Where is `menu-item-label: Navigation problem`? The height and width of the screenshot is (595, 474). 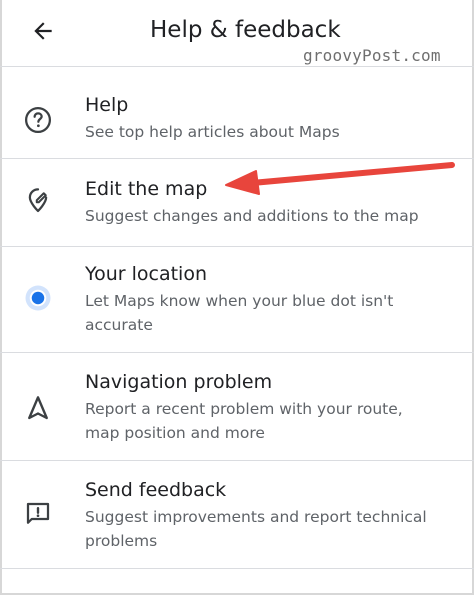
menu-item-label: Navigation problem is located at coordinates (179, 382).